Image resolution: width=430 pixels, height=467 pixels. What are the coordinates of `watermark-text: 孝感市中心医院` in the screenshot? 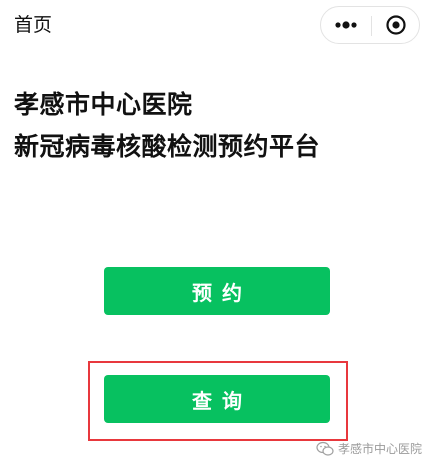 It's located at (379, 449).